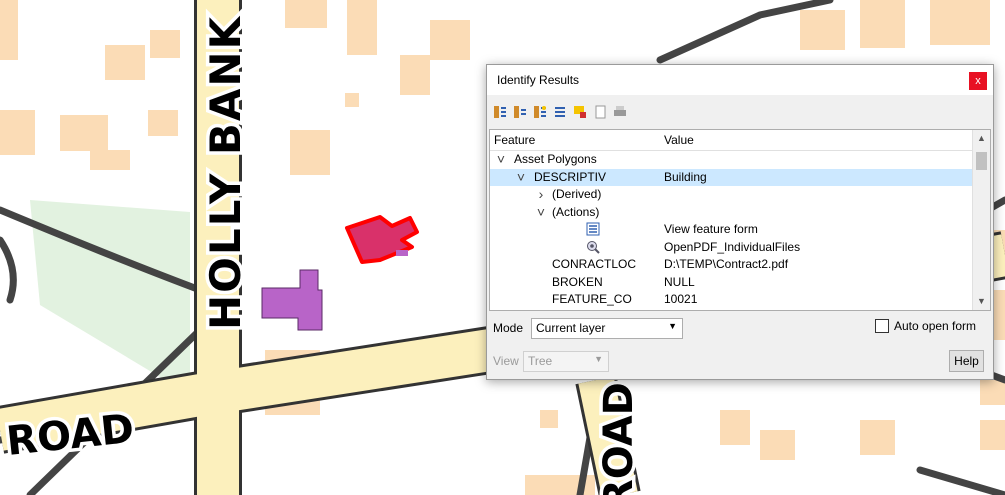  Describe the element at coordinates (882, 326) in the screenshot. I see `checkbox-icon` at that location.